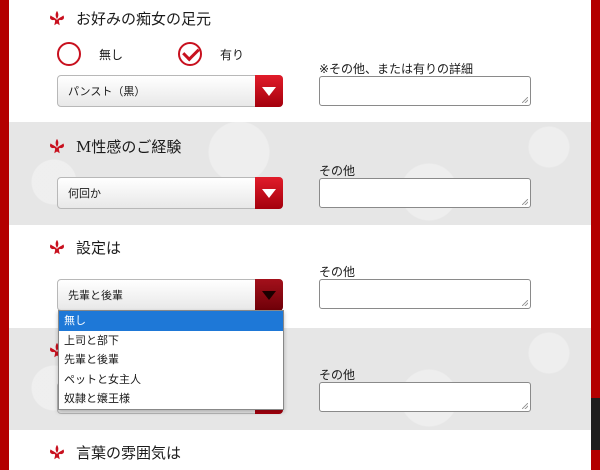 Image resolution: width=600 pixels, height=470 pixels. I want to click on section-heading-text: 言葉の雰囲気は, so click(129, 453).